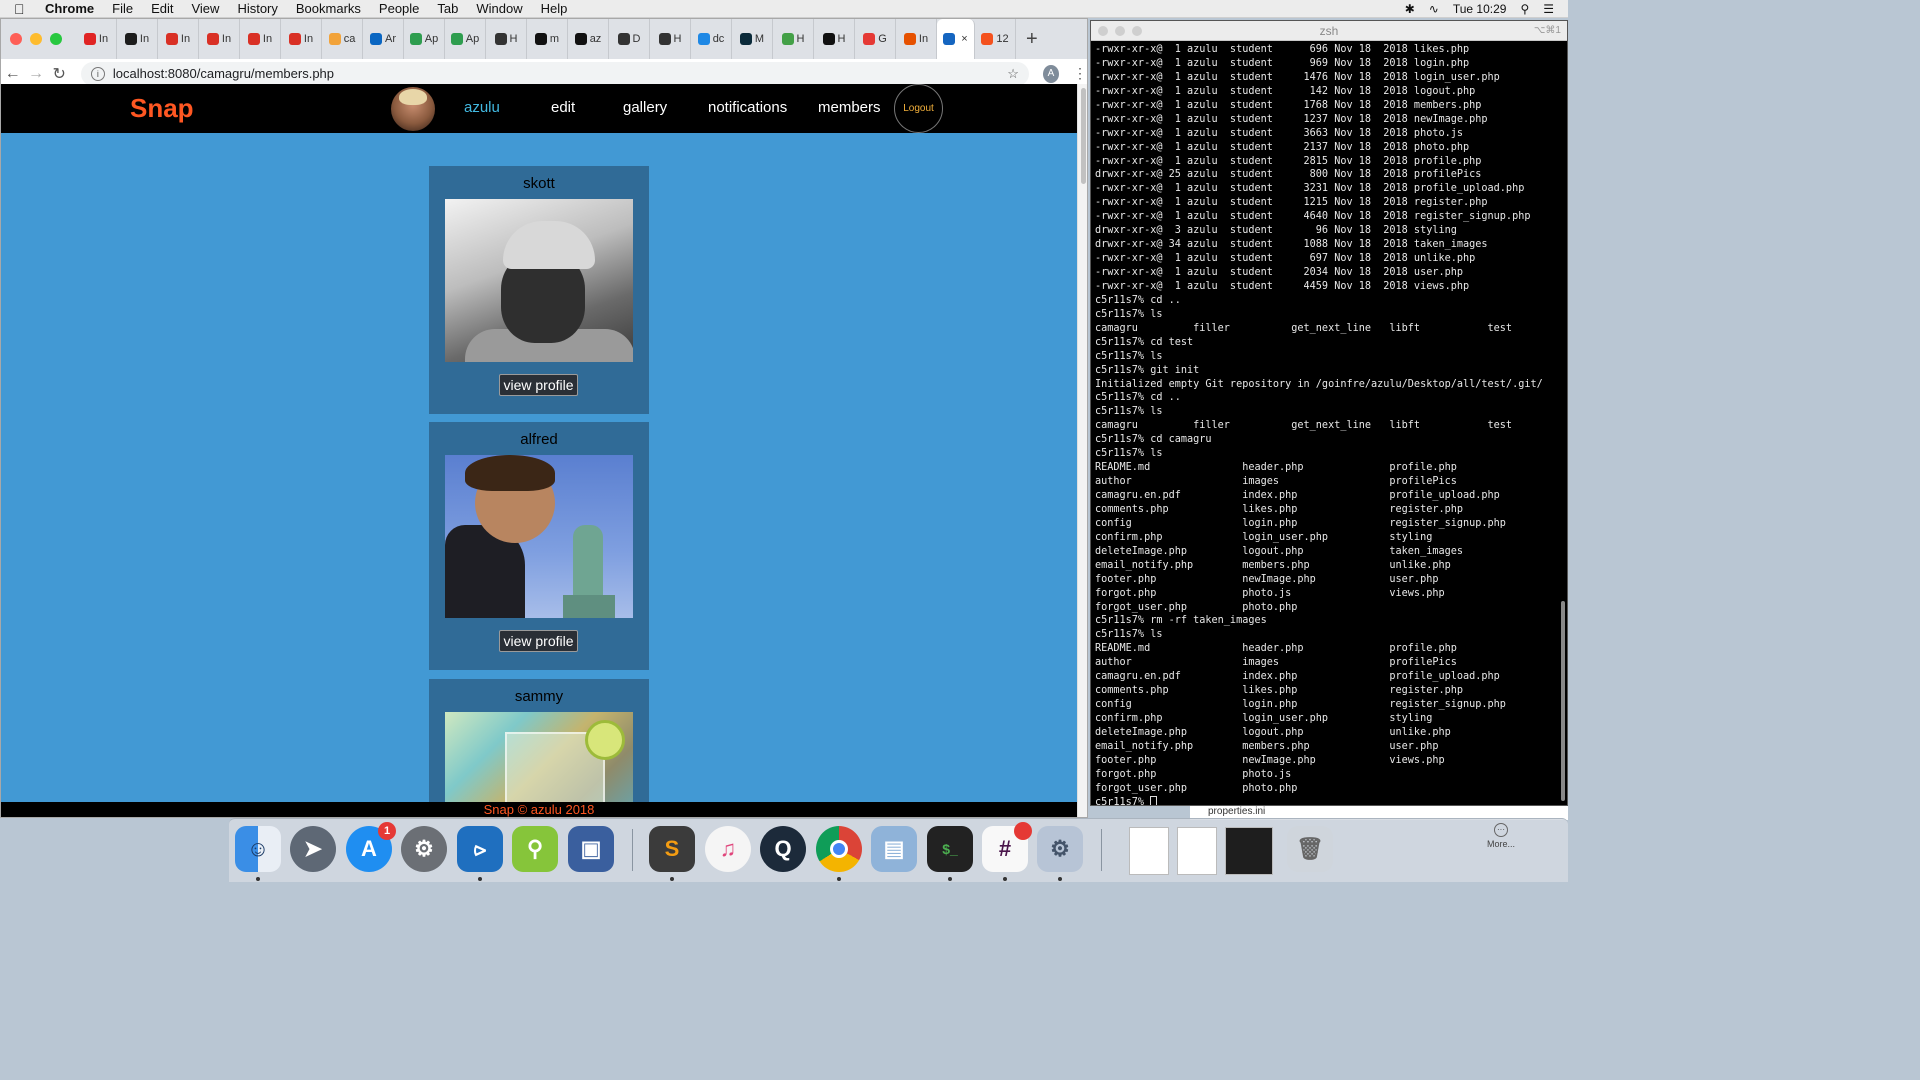 The height and width of the screenshot is (1080, 1920). What do you see at coordinates (162, 108) in the screenshot?
I see `site-logo: Snap` at bounding box center [162, 108].